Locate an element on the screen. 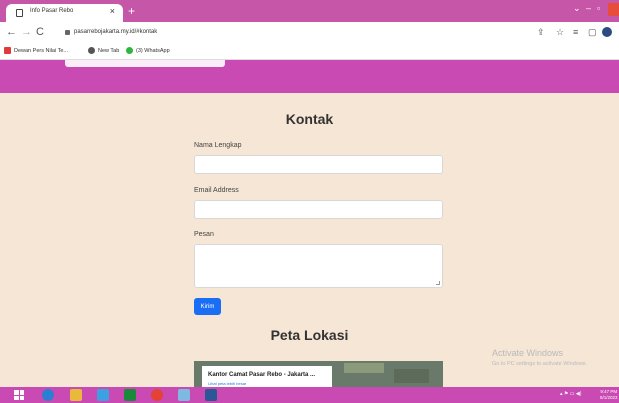 The width and height of the screenshot is (619, 403). site-header is located at coordinates (309, 76).